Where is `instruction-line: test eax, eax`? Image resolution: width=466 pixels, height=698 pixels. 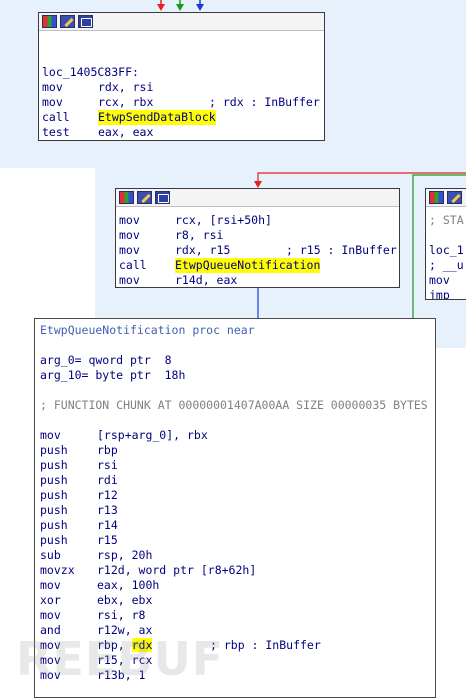 instruction-line: test eax, eax is located at coordinates (181, 132).